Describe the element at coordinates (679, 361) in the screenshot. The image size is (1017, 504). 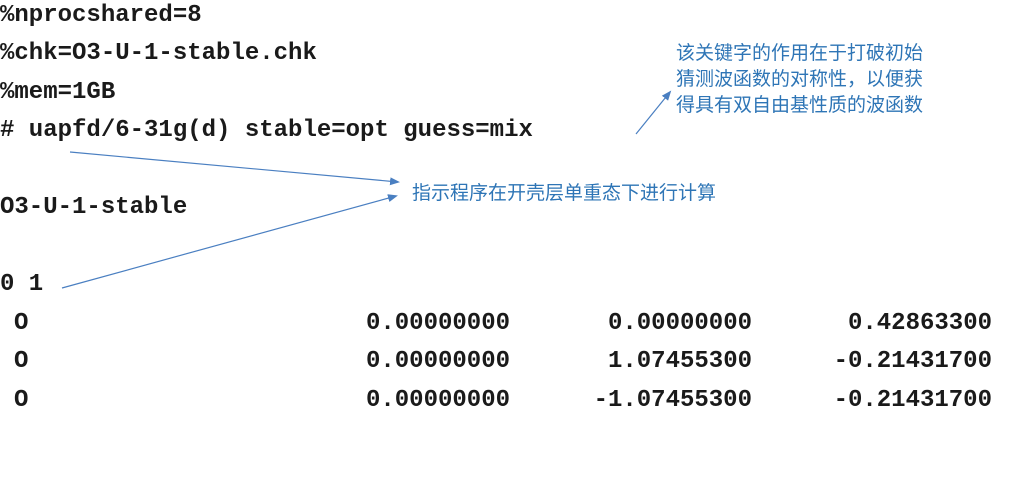
I see `atom-2-y: 1.07455300` at that location.